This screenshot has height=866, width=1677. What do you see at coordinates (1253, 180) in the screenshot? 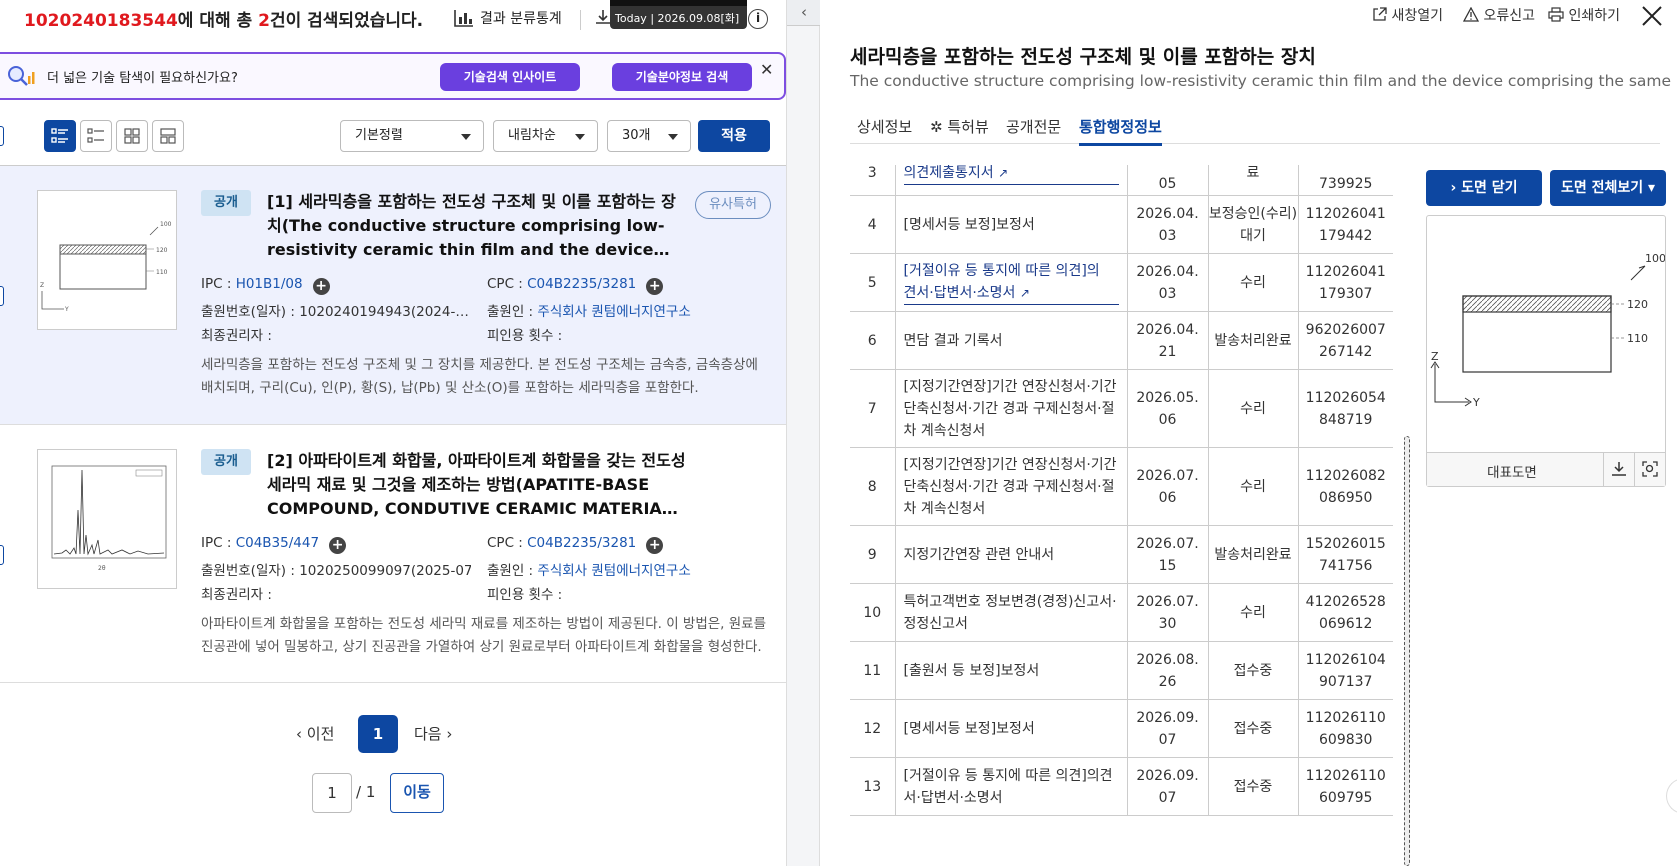
I see `row-status: 료` at bounding box center [1253, 180].